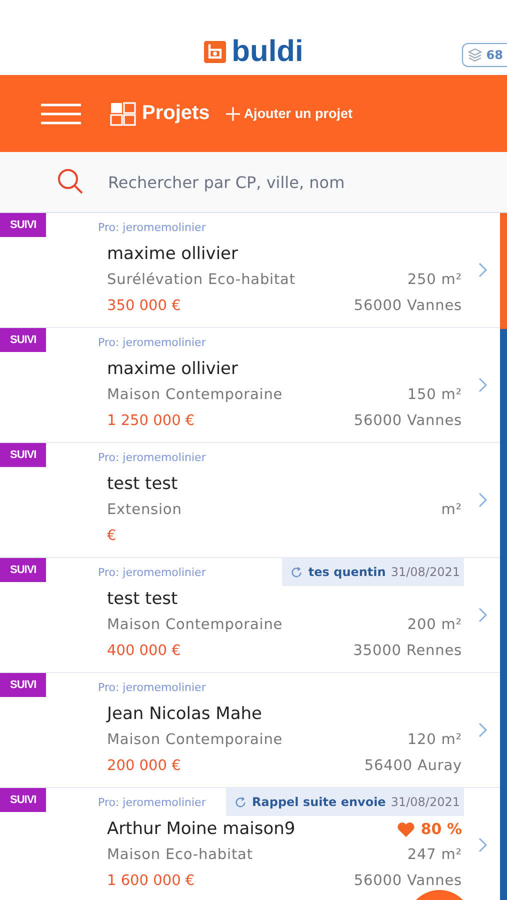 Image resolution: width=507 pixels, height=900 pixels. I want to click on menu-icon, so click(61, 113).